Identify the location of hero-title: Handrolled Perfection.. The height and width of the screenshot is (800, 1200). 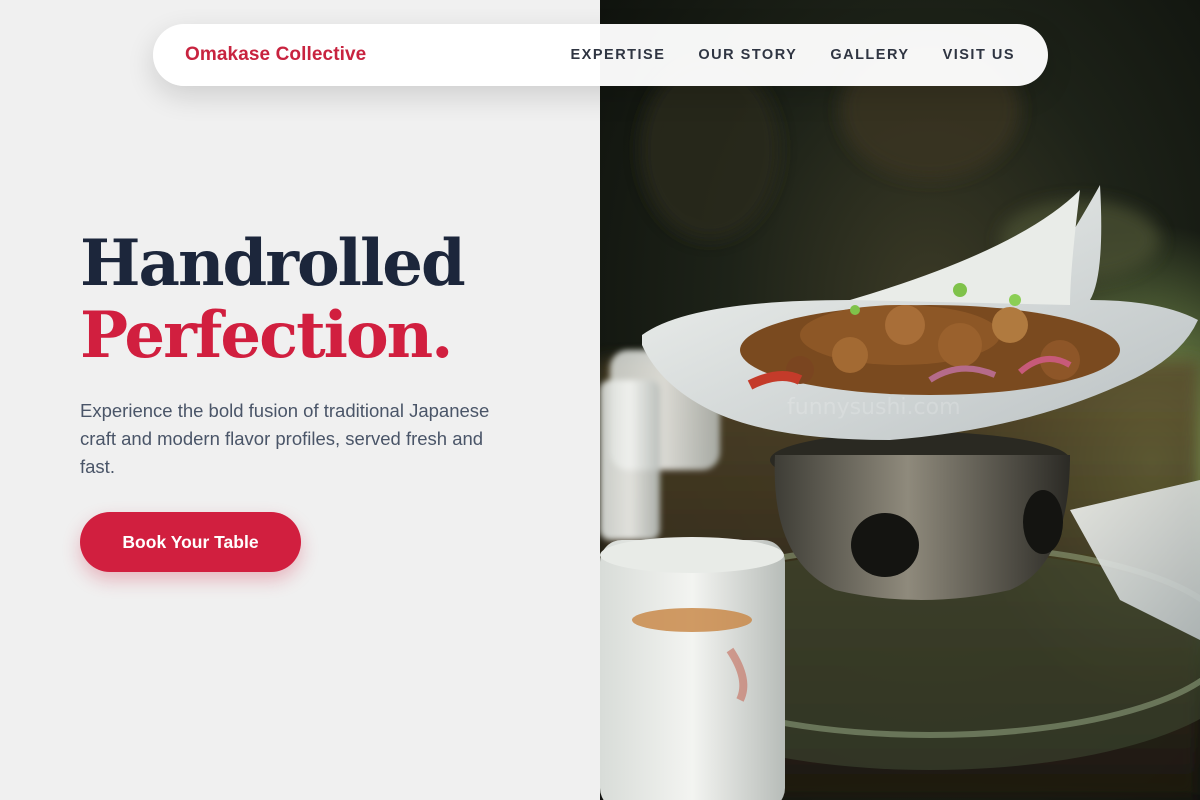
(330, 300).